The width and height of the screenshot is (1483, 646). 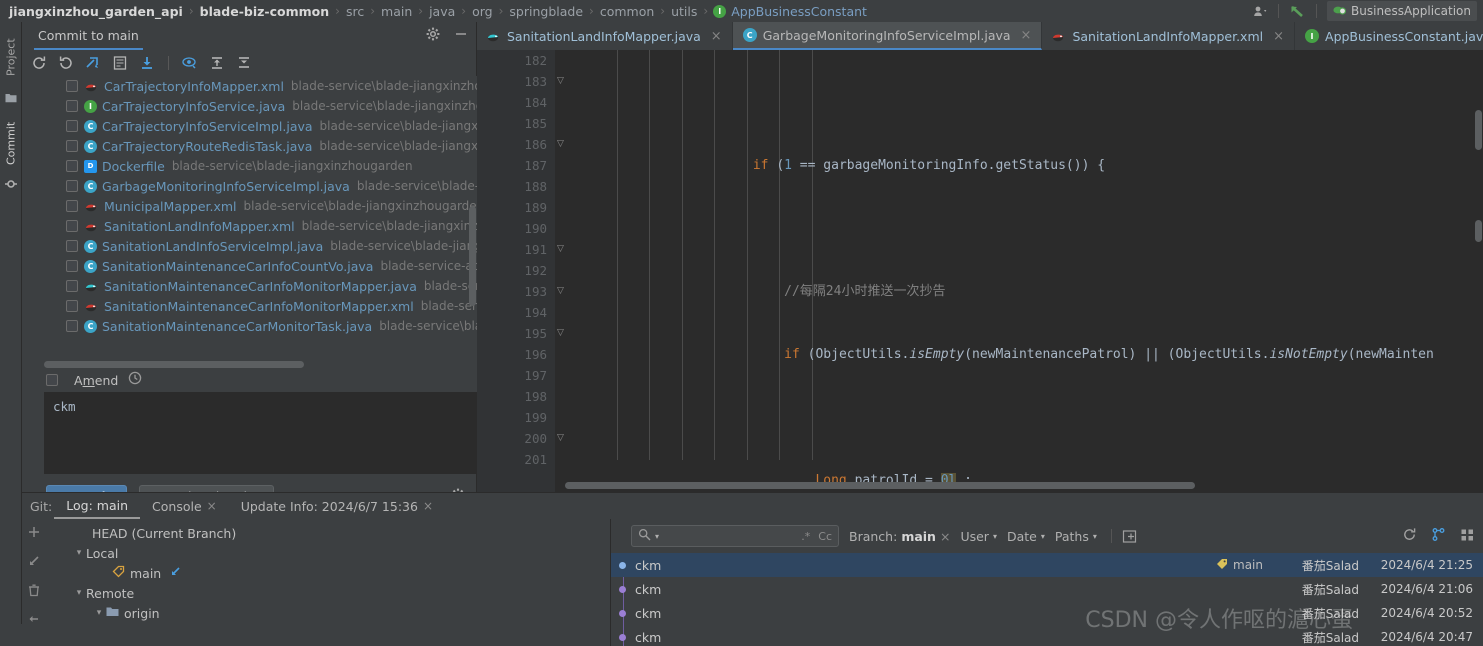 I want to click on collapse-all-icon, so click(x=244, y=63).